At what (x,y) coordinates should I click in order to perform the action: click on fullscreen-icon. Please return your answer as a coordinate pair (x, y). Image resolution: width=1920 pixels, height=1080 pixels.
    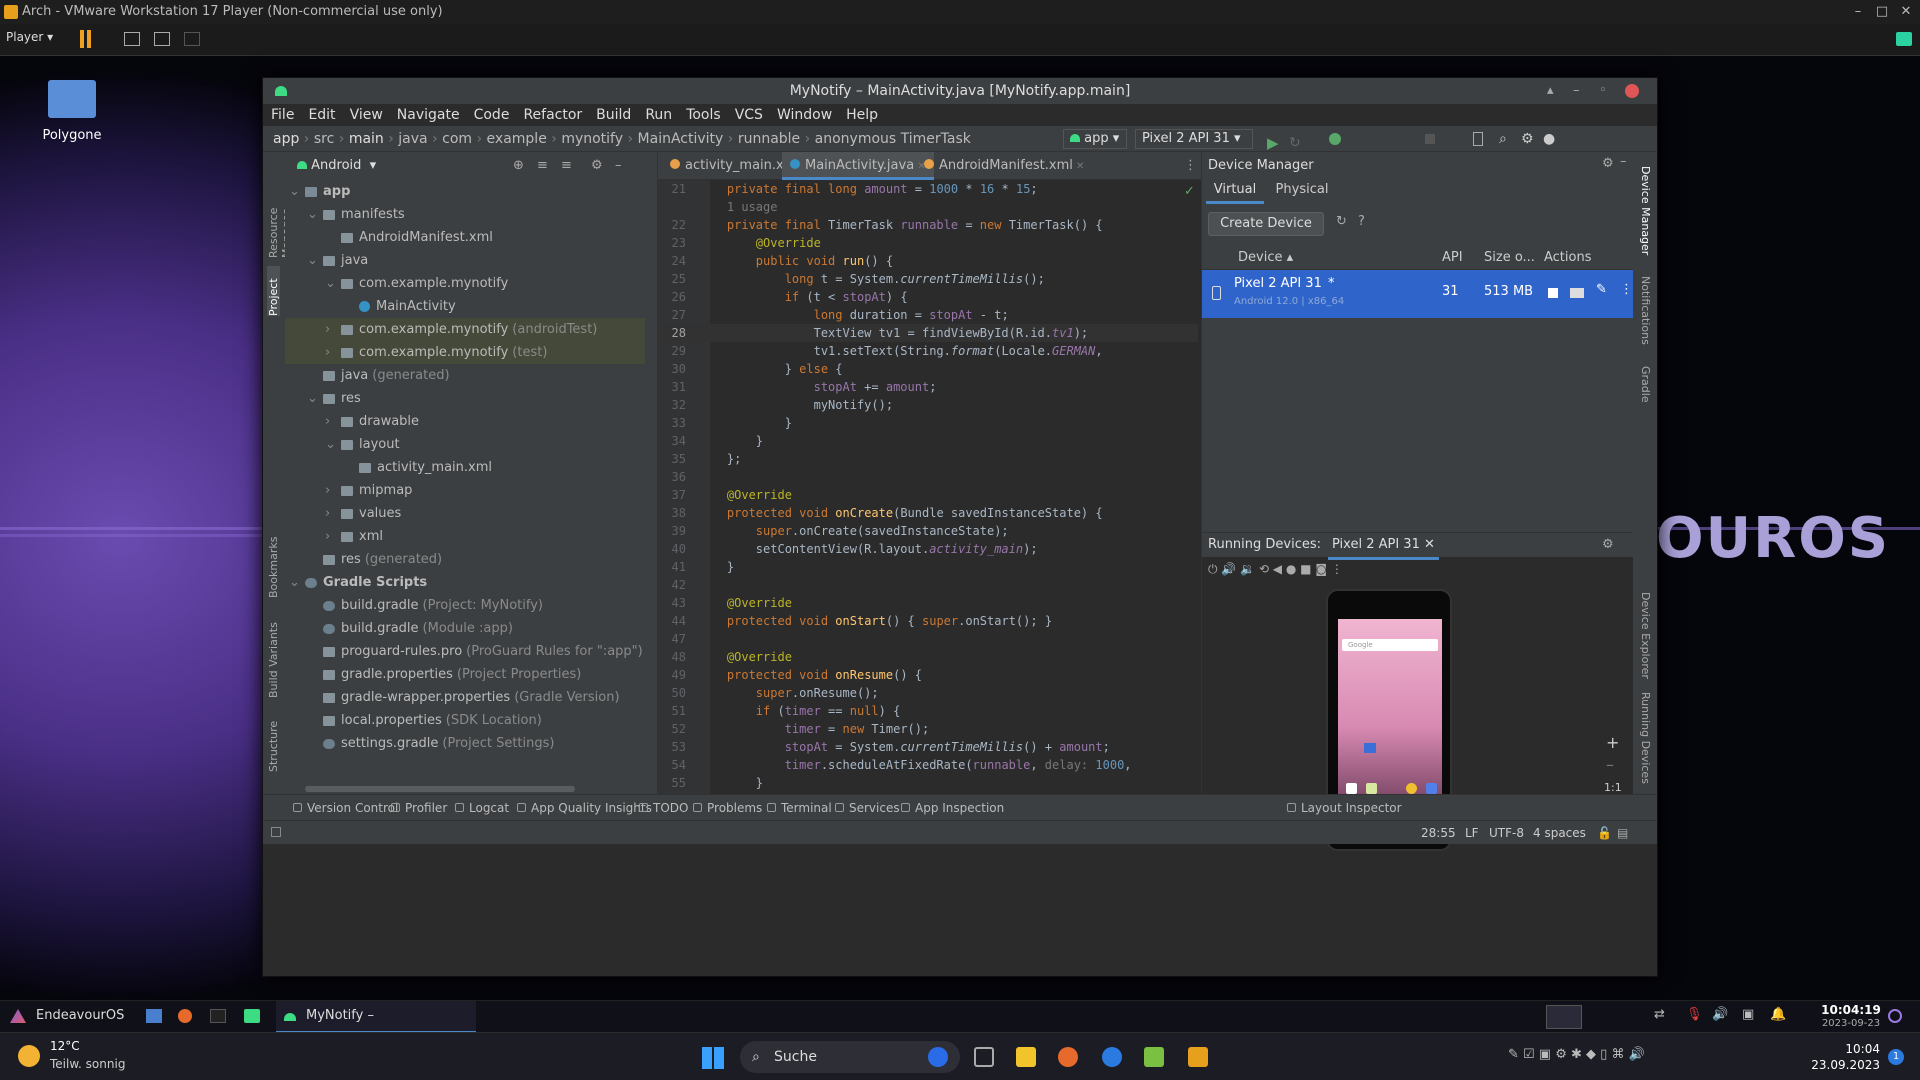
    Looking at the image, I should click on (162, 39).